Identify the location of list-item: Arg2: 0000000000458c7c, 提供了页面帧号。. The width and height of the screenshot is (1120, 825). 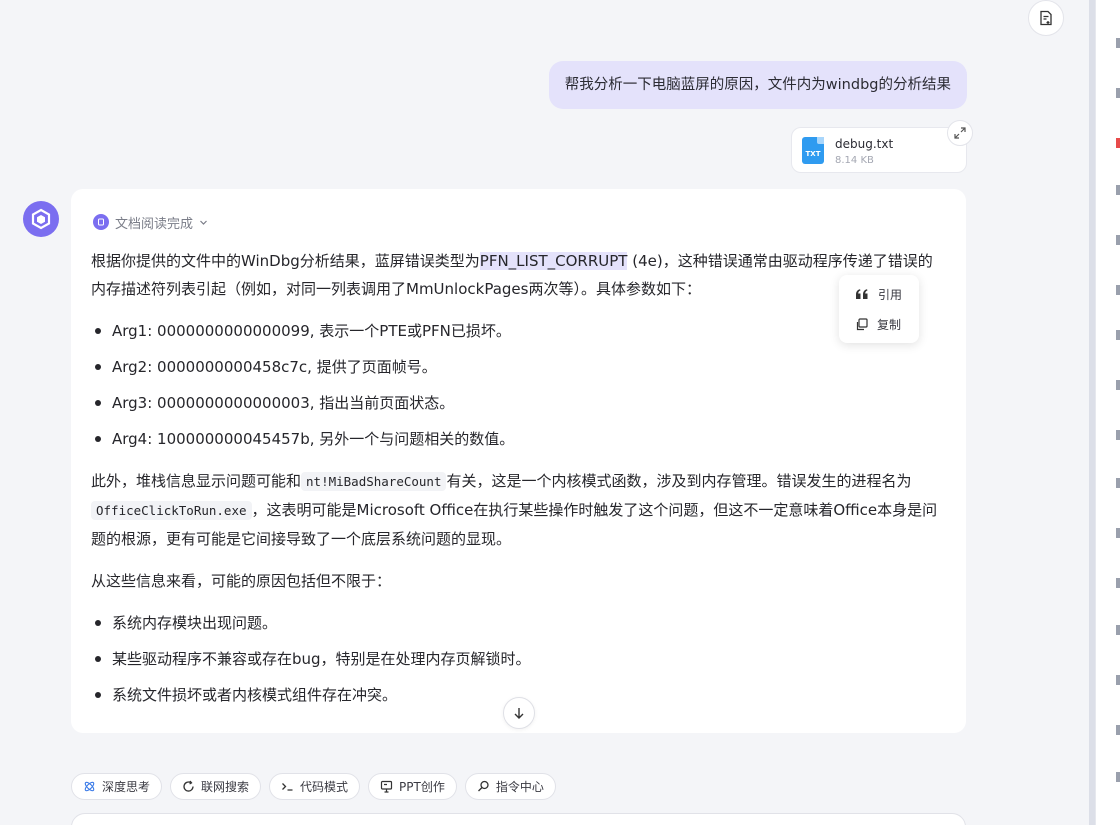
(519, 367).